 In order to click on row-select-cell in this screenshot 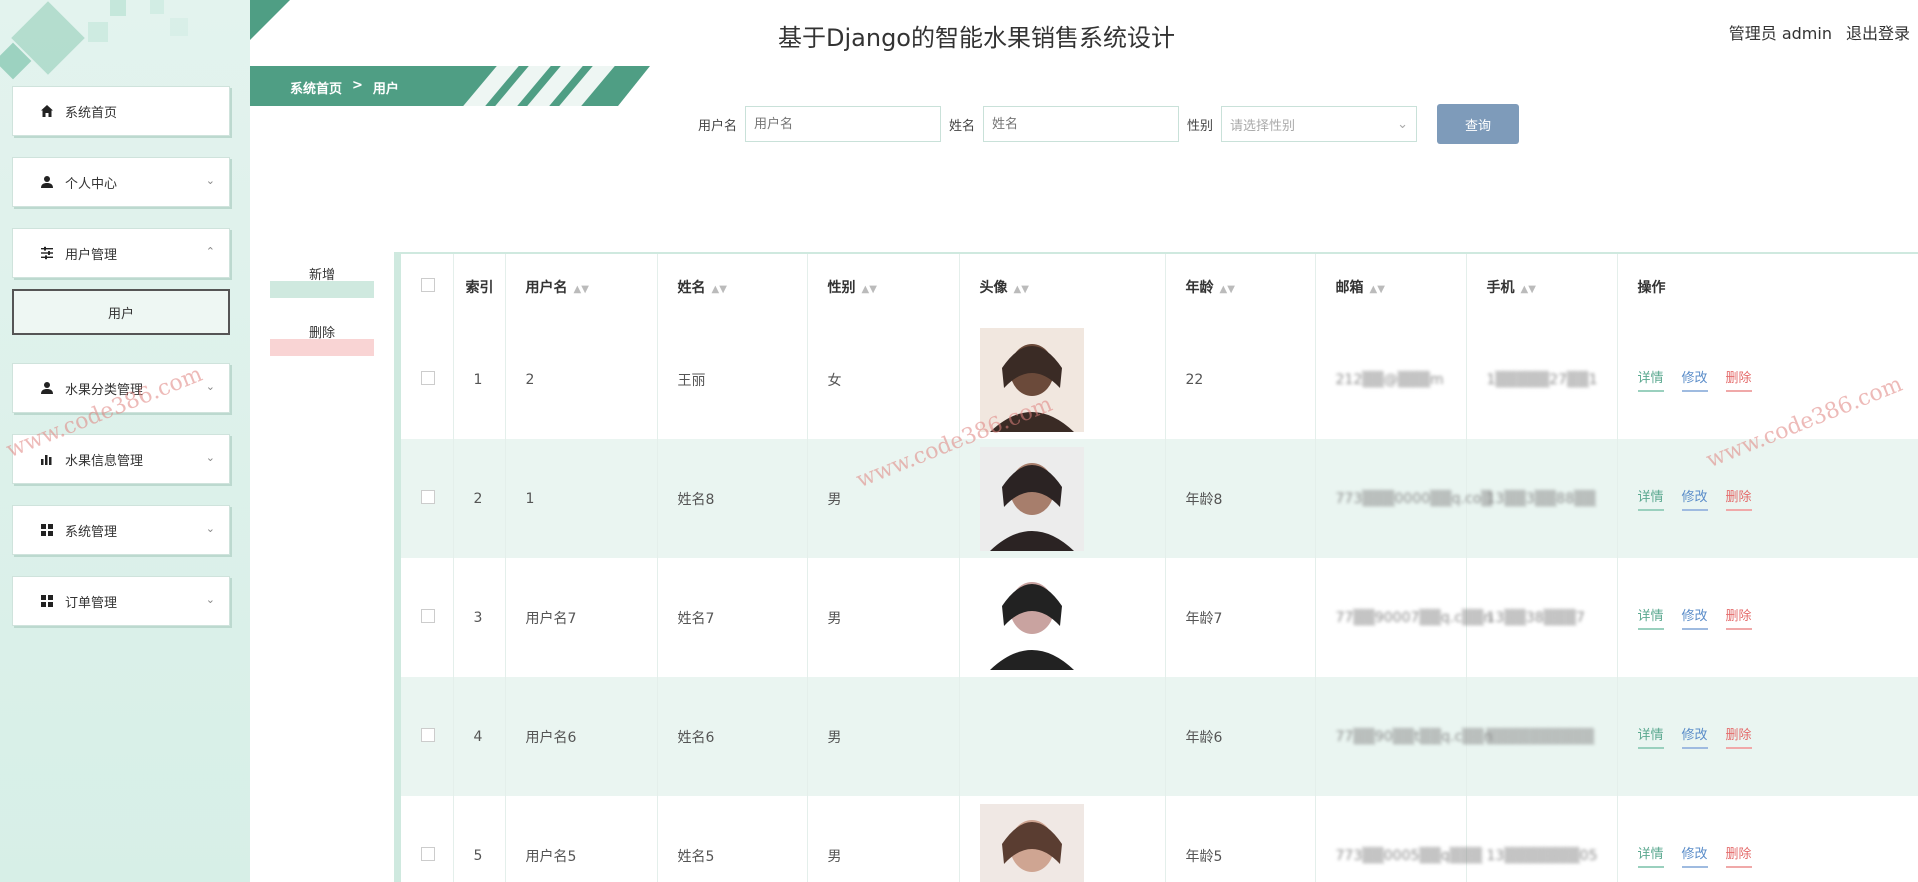, I will do `click(427, 839)`.